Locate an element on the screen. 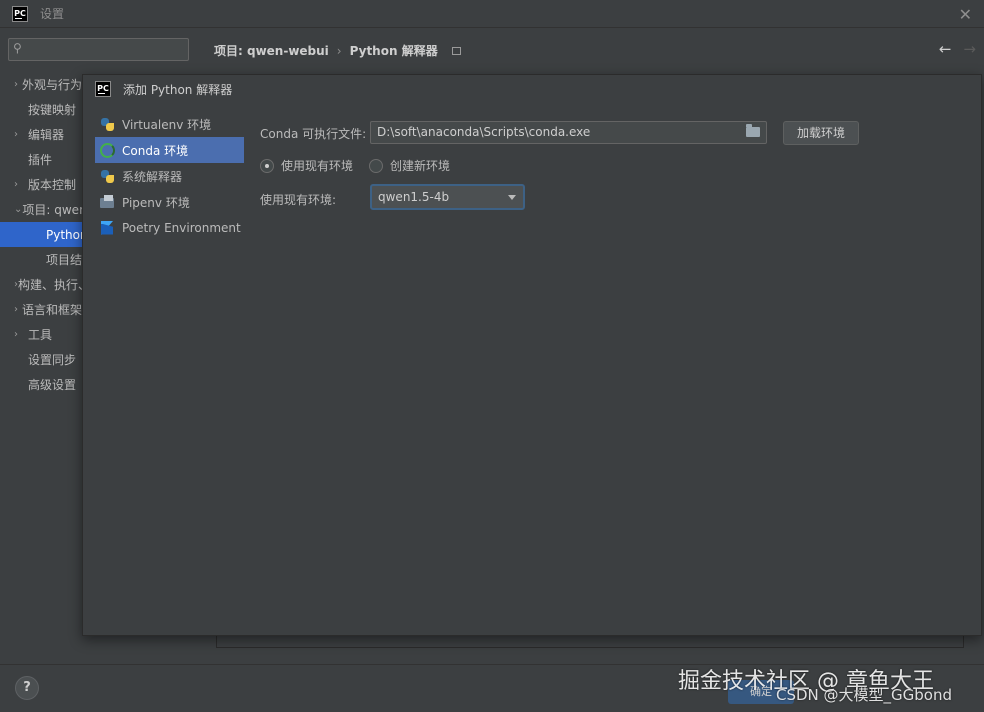  radio-checked-icon is located at coordinates (267, 165).